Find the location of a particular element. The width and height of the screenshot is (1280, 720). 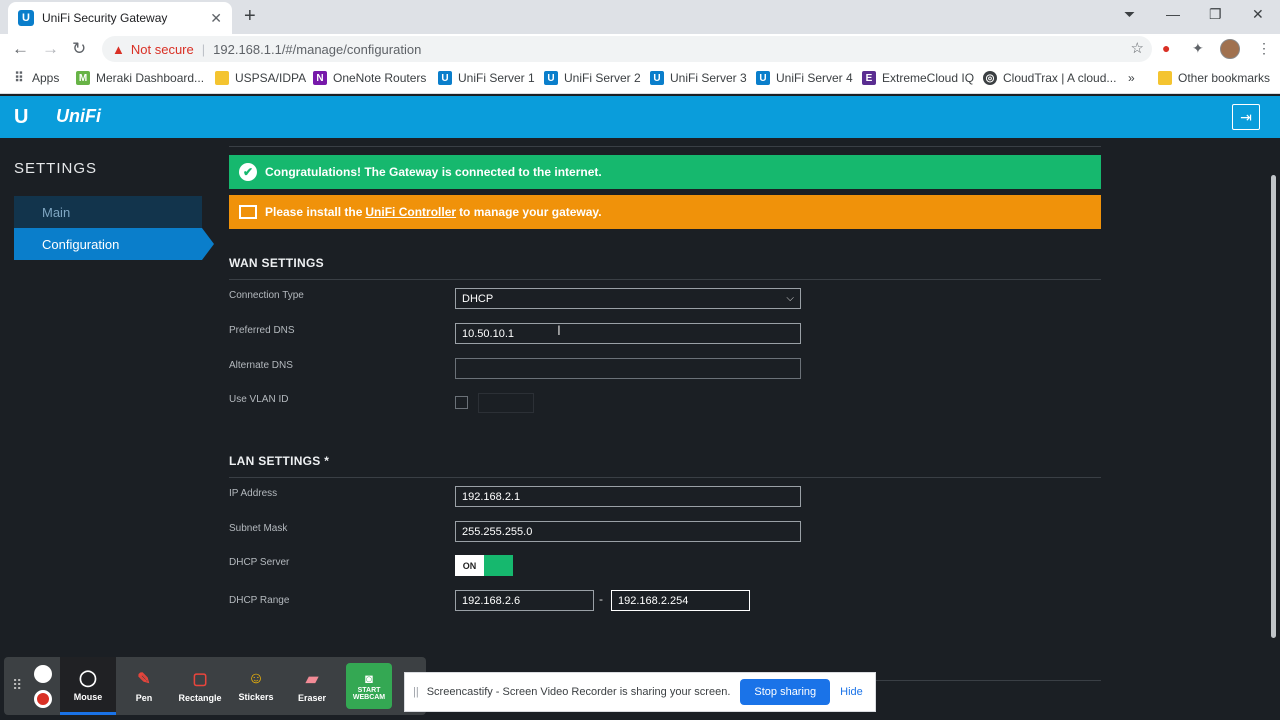

dhcp-server-toggle: ON is located at coordinates (484, 565).